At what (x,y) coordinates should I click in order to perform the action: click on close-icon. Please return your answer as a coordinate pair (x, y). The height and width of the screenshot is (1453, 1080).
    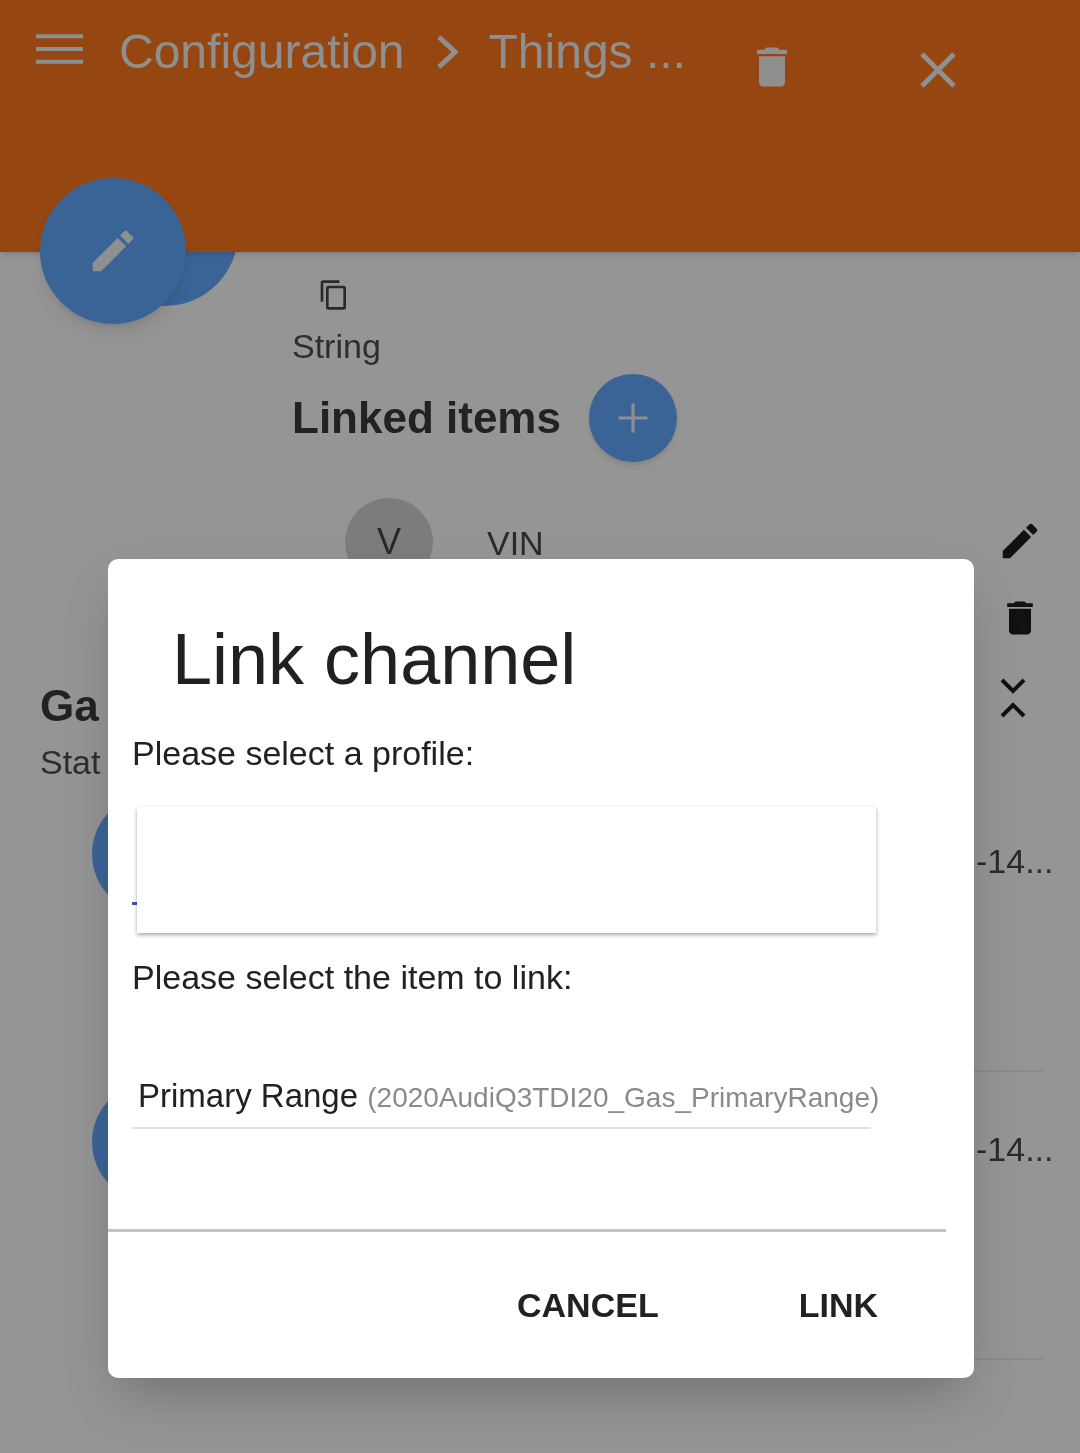
    Looking at the image, I should click on (937, 70).